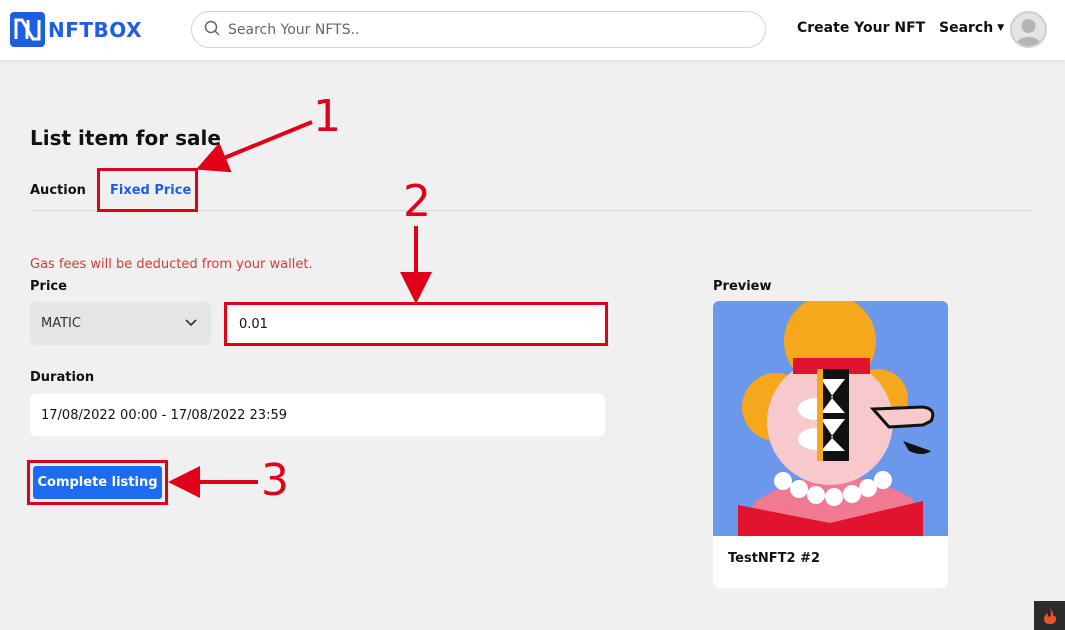 This screenshot has height=630, width=1065. I want to click on avatar-icon, so click(1028, 32).